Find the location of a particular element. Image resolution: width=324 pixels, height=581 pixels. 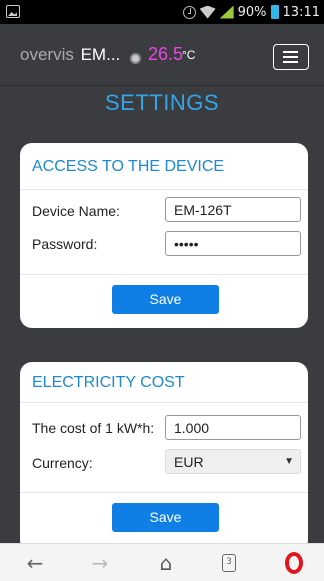

alarm-icon is located at coordinates (189, 12).